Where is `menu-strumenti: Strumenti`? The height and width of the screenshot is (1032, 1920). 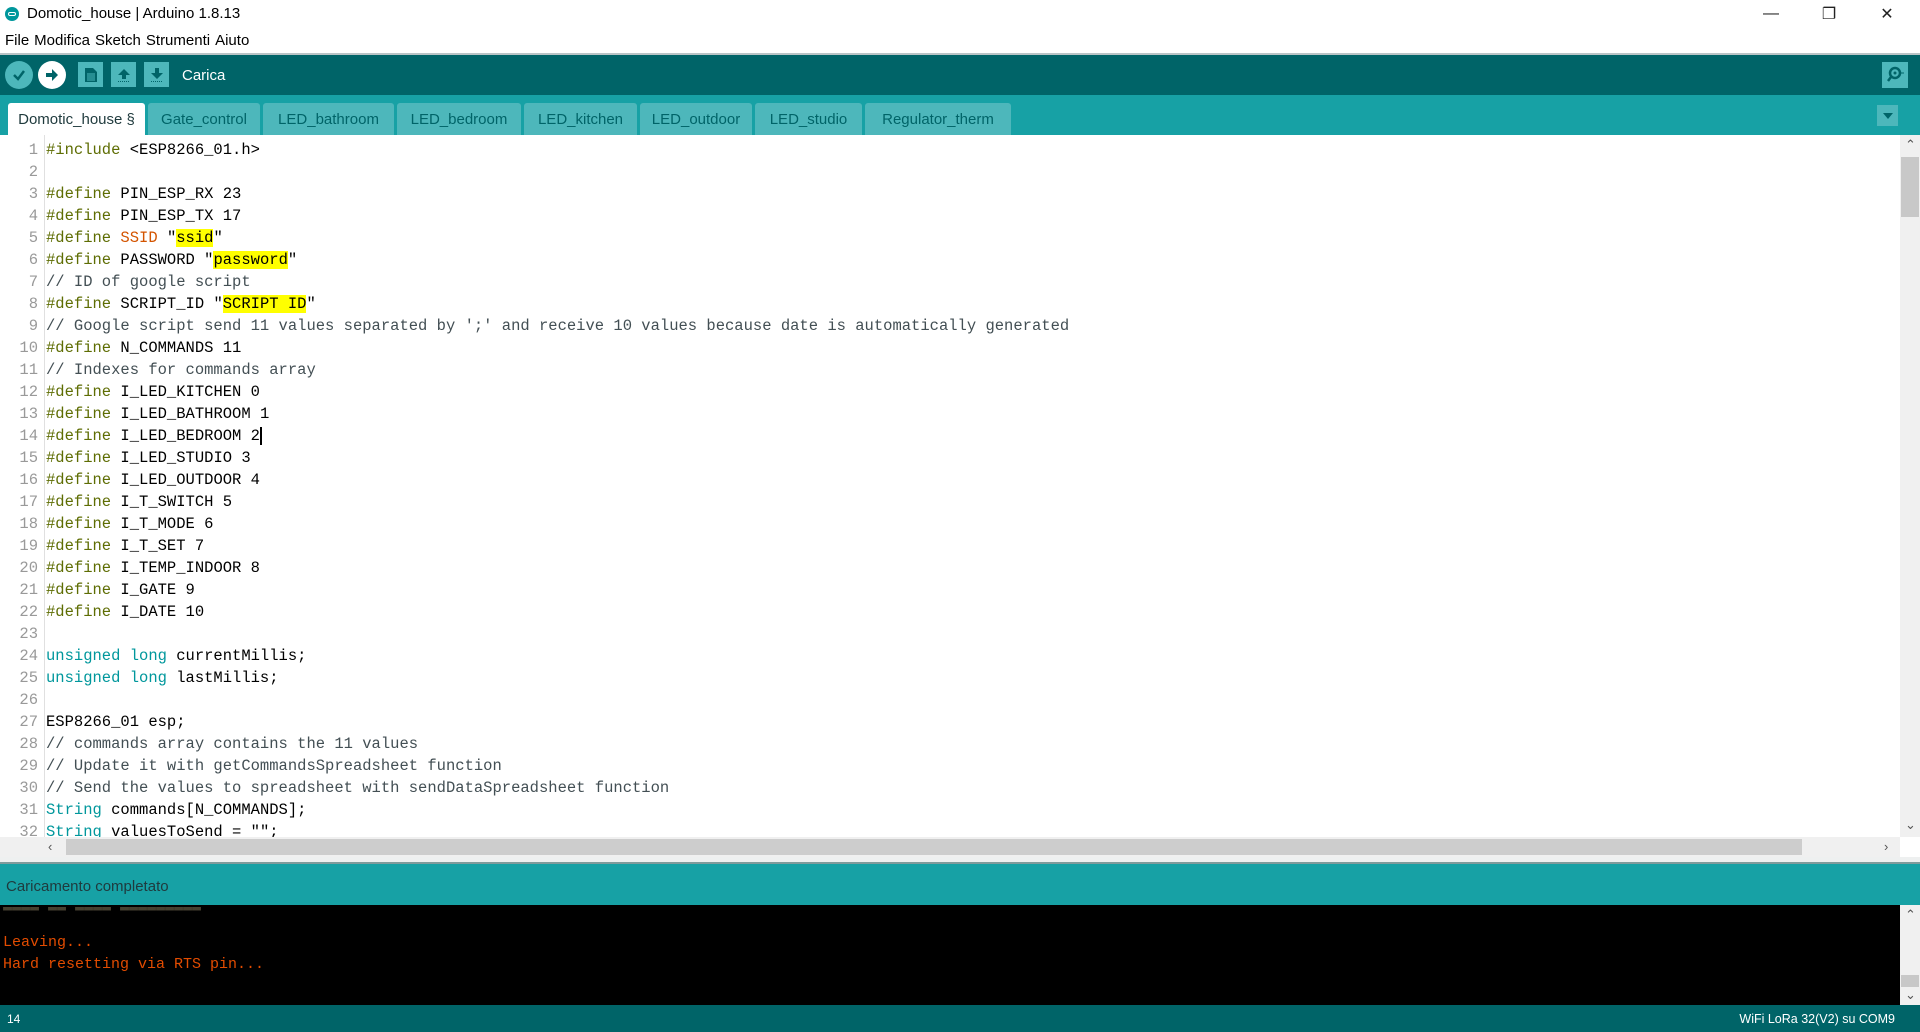
menu-strumenti: Strumenti is located at coordinates (175, 38).